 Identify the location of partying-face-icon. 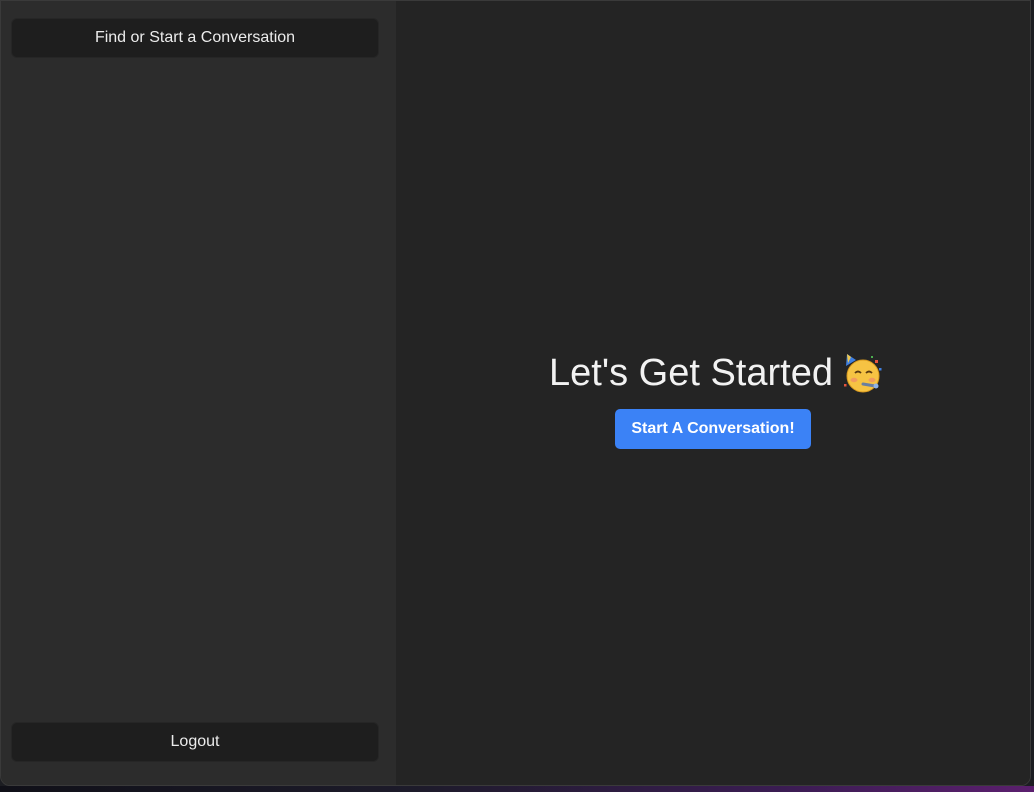
(862, 373).